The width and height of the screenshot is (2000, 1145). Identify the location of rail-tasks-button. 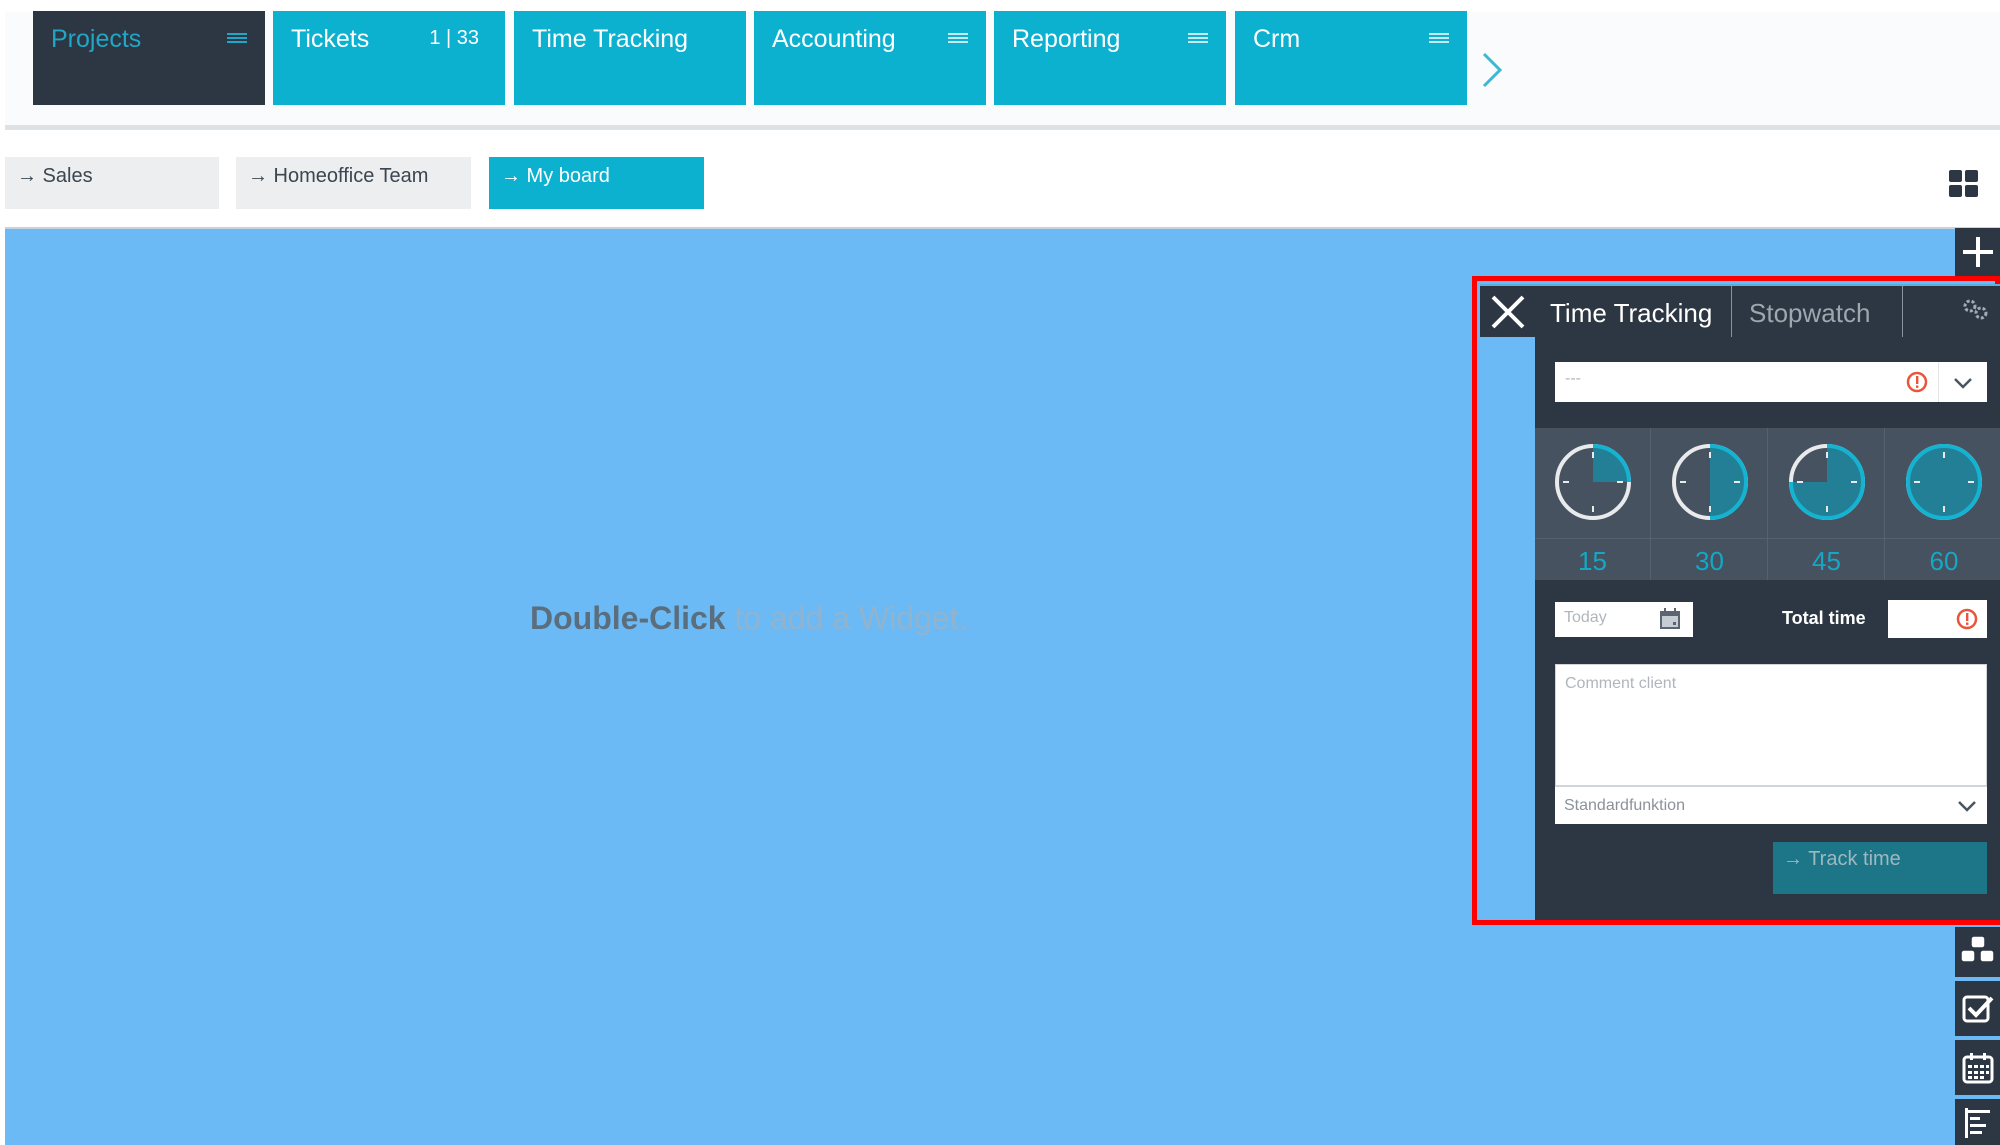
(1977, 1008).